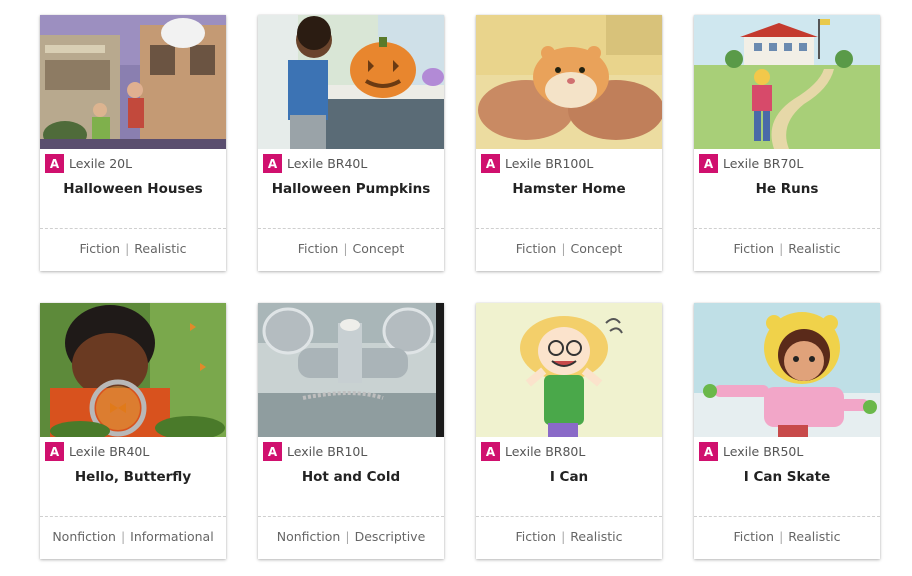 The width and height of the screenshot is (912, 576). I want to click on book-card: A Lexile BR80L I Can Fiction | Realistic, so click(569, 431).